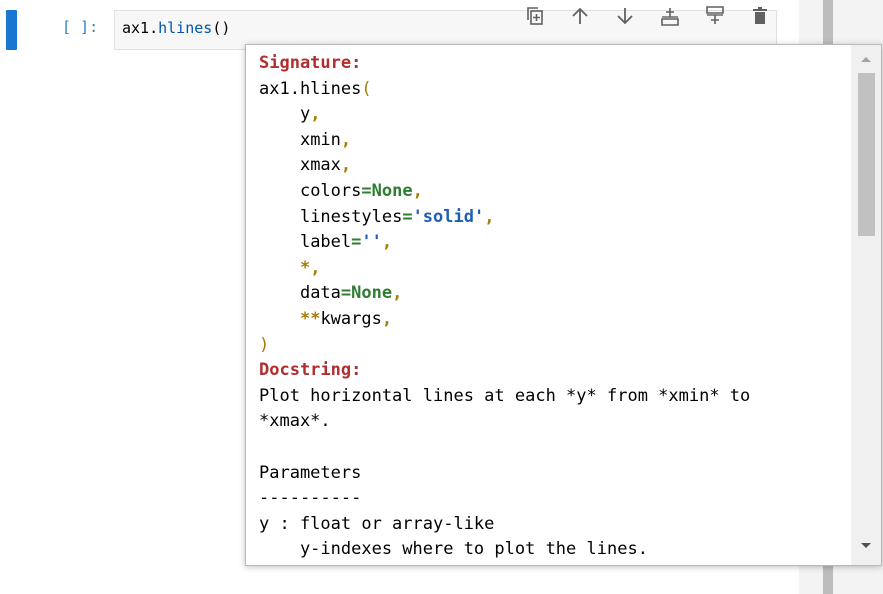 The image size is (883, 594). I want to click on param-xmax: xmax,, so click(325, 165).